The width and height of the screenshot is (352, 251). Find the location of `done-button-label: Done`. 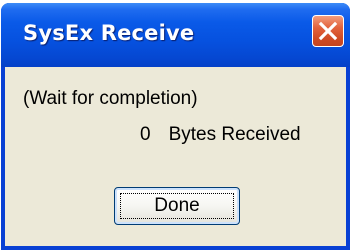

done-button-label: Done is located at coordinates (177, 205).